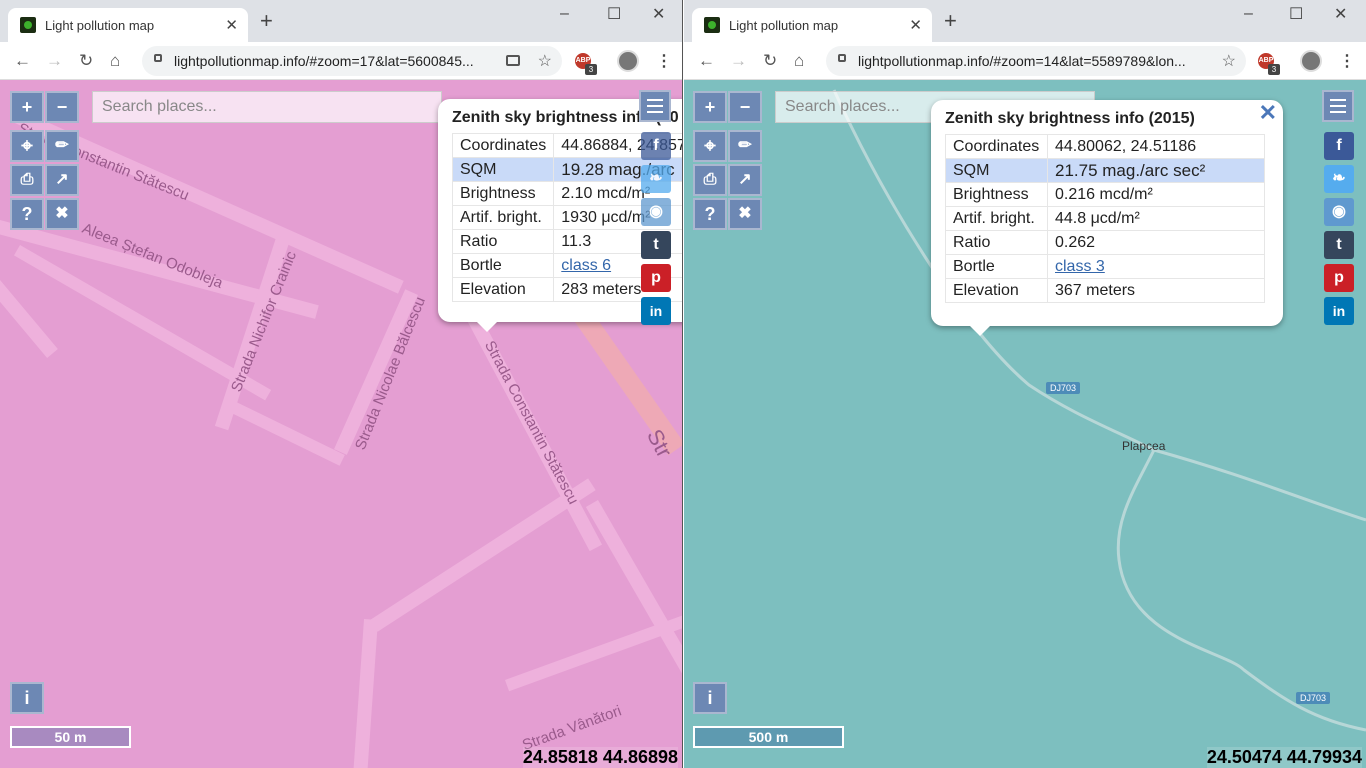 The image size is (1366, 768). I want to click on cast-icon, so click(513, 60).